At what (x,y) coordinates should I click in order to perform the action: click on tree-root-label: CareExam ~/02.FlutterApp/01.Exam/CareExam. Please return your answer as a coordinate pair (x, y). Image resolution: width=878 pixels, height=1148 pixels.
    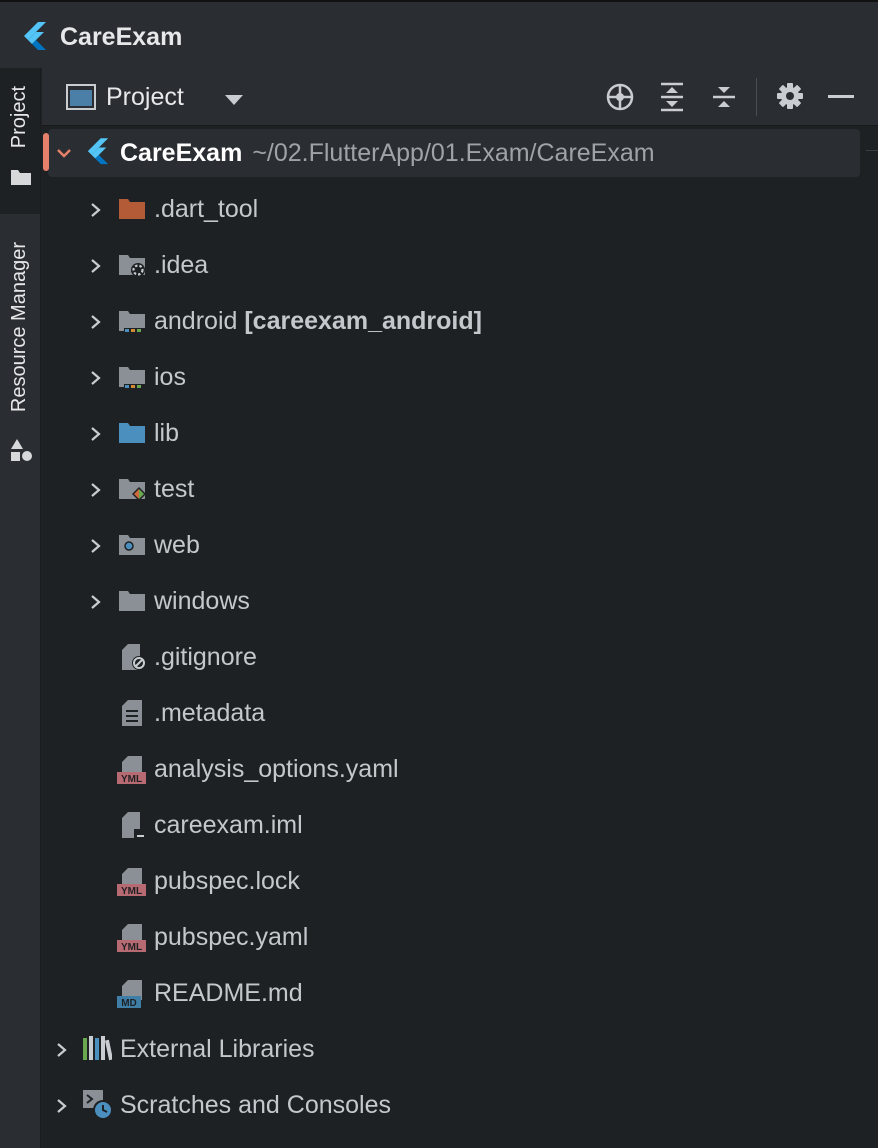
    Looking at the image, I should click on (387, 153).